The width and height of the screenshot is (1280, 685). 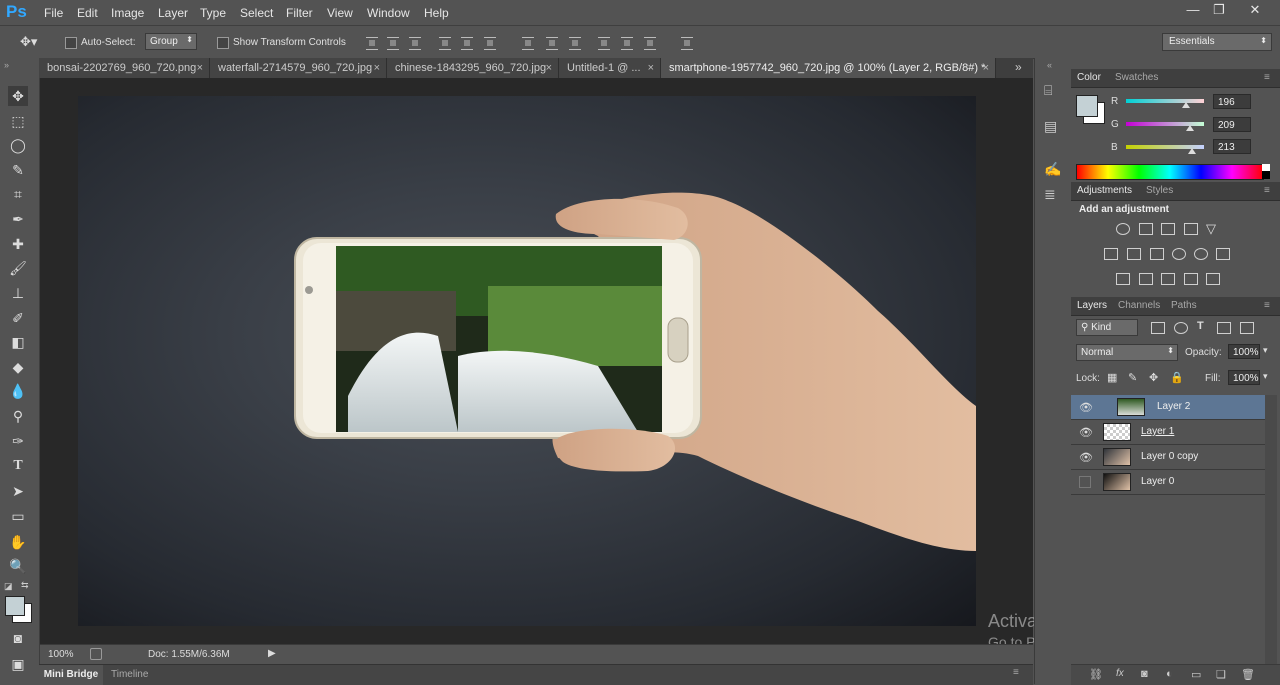 What do you see at coordinates (18, 664) in the screenshot?
I see `screen-mode-icon: ▣` at bounding box center [18, 664].